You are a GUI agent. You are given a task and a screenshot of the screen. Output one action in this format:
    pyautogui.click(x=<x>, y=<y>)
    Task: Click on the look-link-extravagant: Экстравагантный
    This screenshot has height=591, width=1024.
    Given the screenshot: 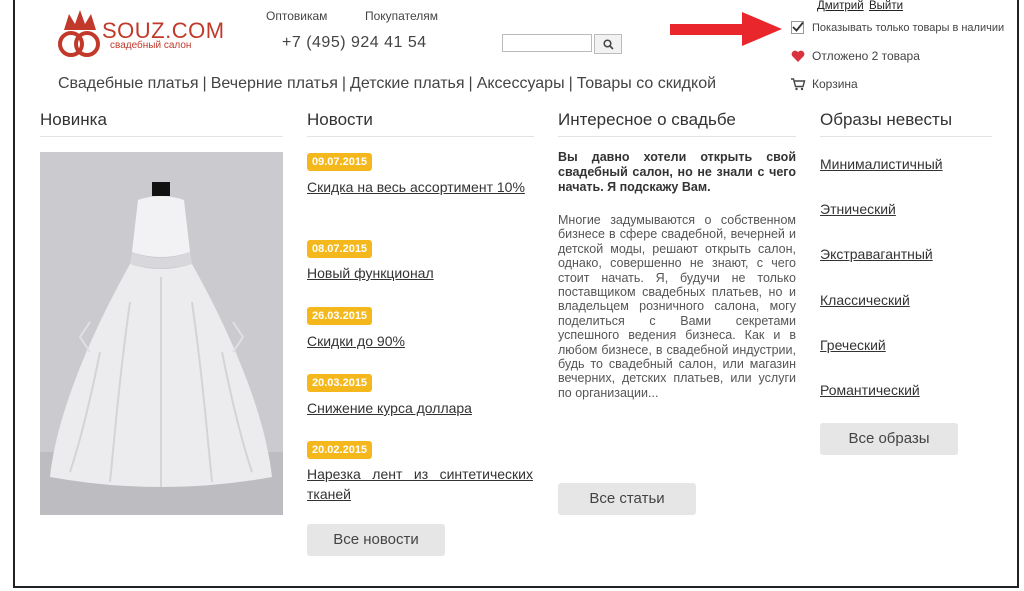 What is the action you would take?
    pyautogui.click(x=876, y=254)
    